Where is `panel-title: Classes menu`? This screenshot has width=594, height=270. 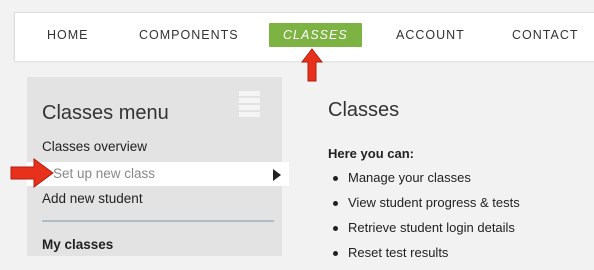 panel-title: Classes menu is located at coordinates (105, 113).